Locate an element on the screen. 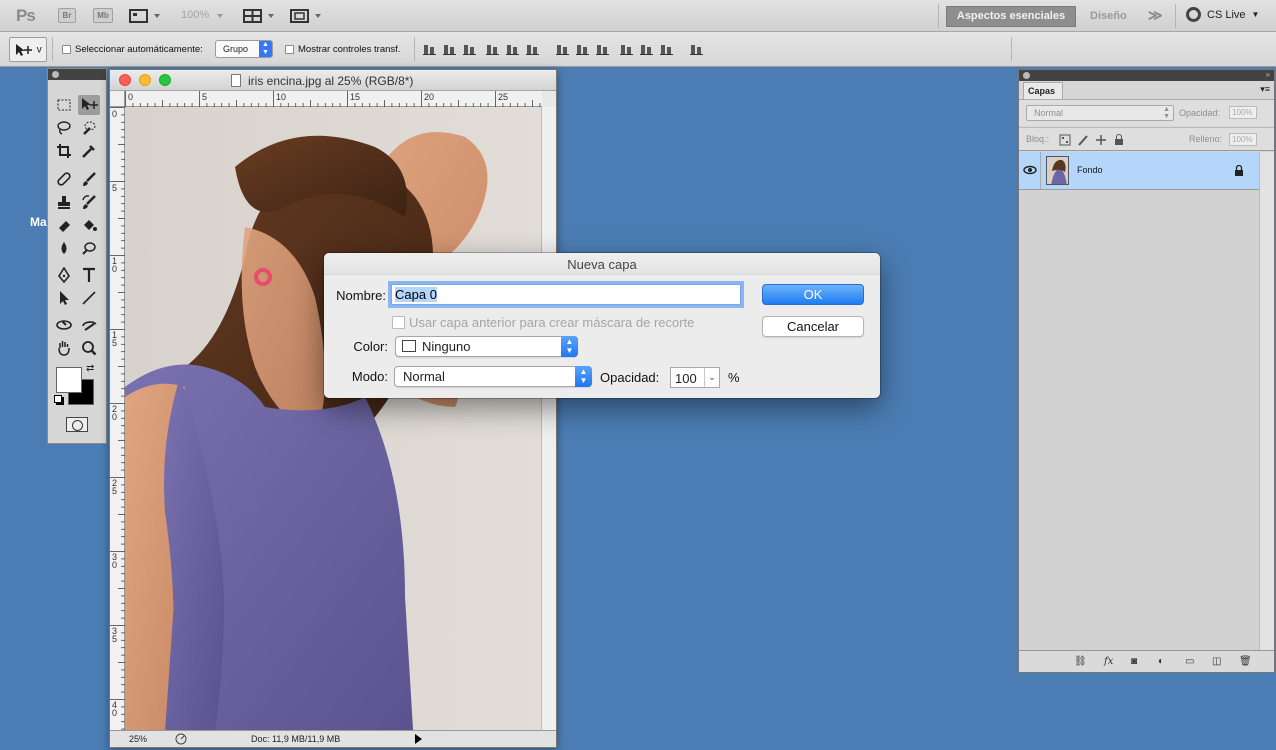 The image size is (1276, 750). pen-tool is located at coordinates (64, 275).